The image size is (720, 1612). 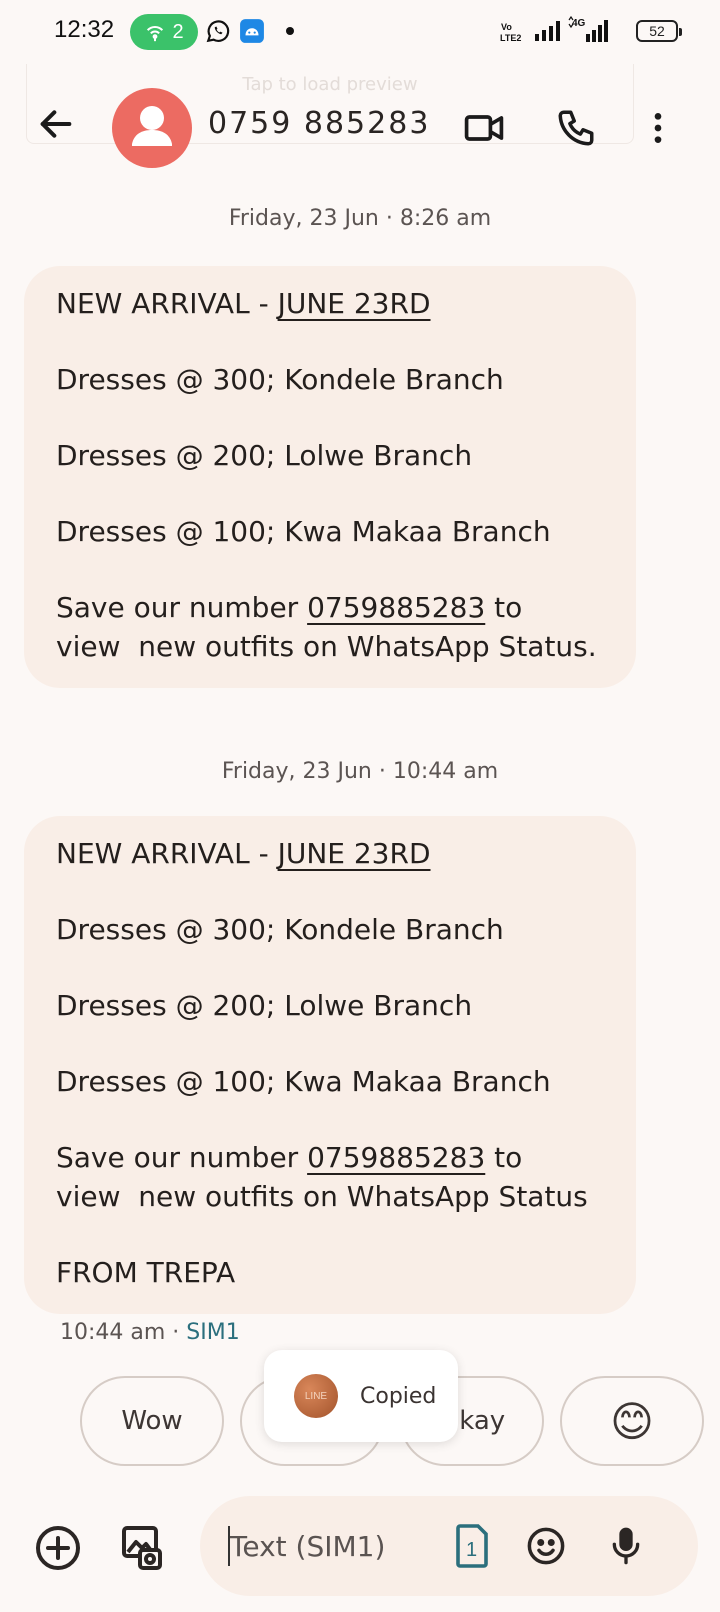 What do you see at coordinates (330, 1546) in the screenshot?
I see `message-input` at bounding box center [330, 1546].